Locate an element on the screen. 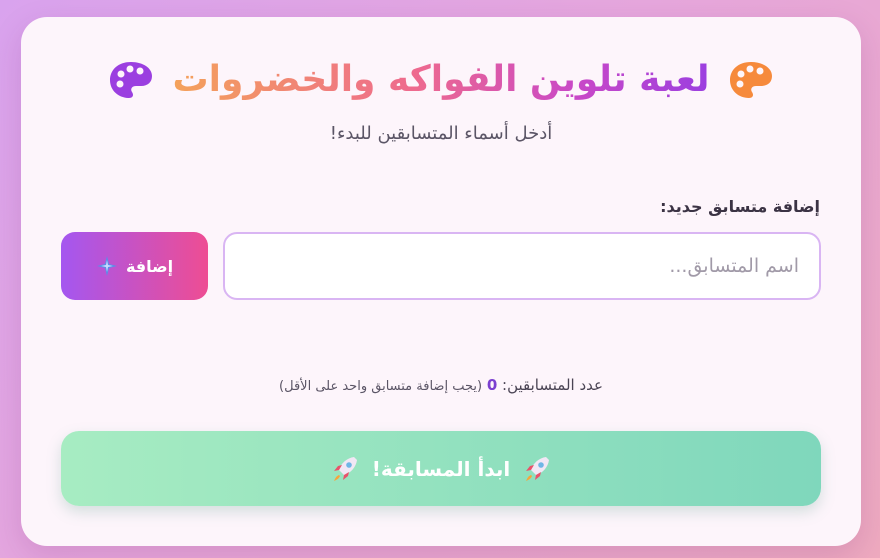 This screenshot has height=558, width=880. count-value: 0 is located at coordinates (492, 385).